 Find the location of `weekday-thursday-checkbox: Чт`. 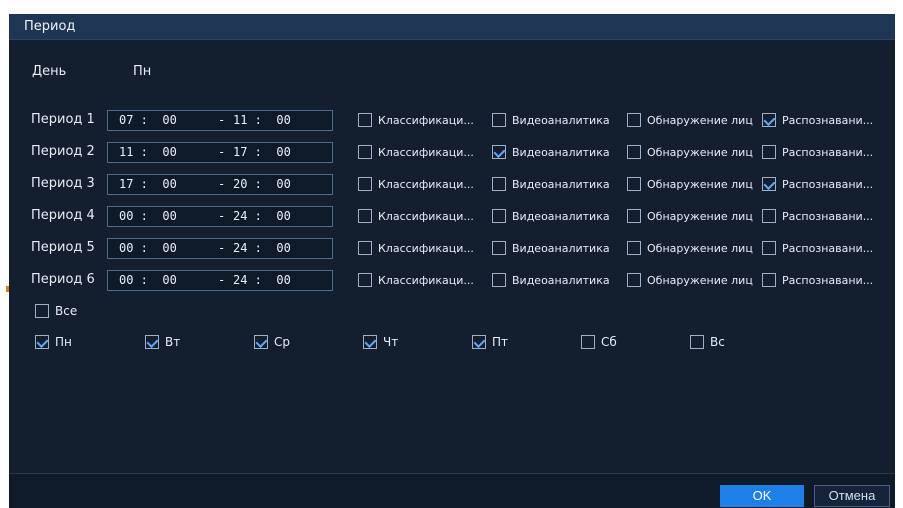

weekday-thursday-checkbox: Чт is located at coordinates (380, 342).